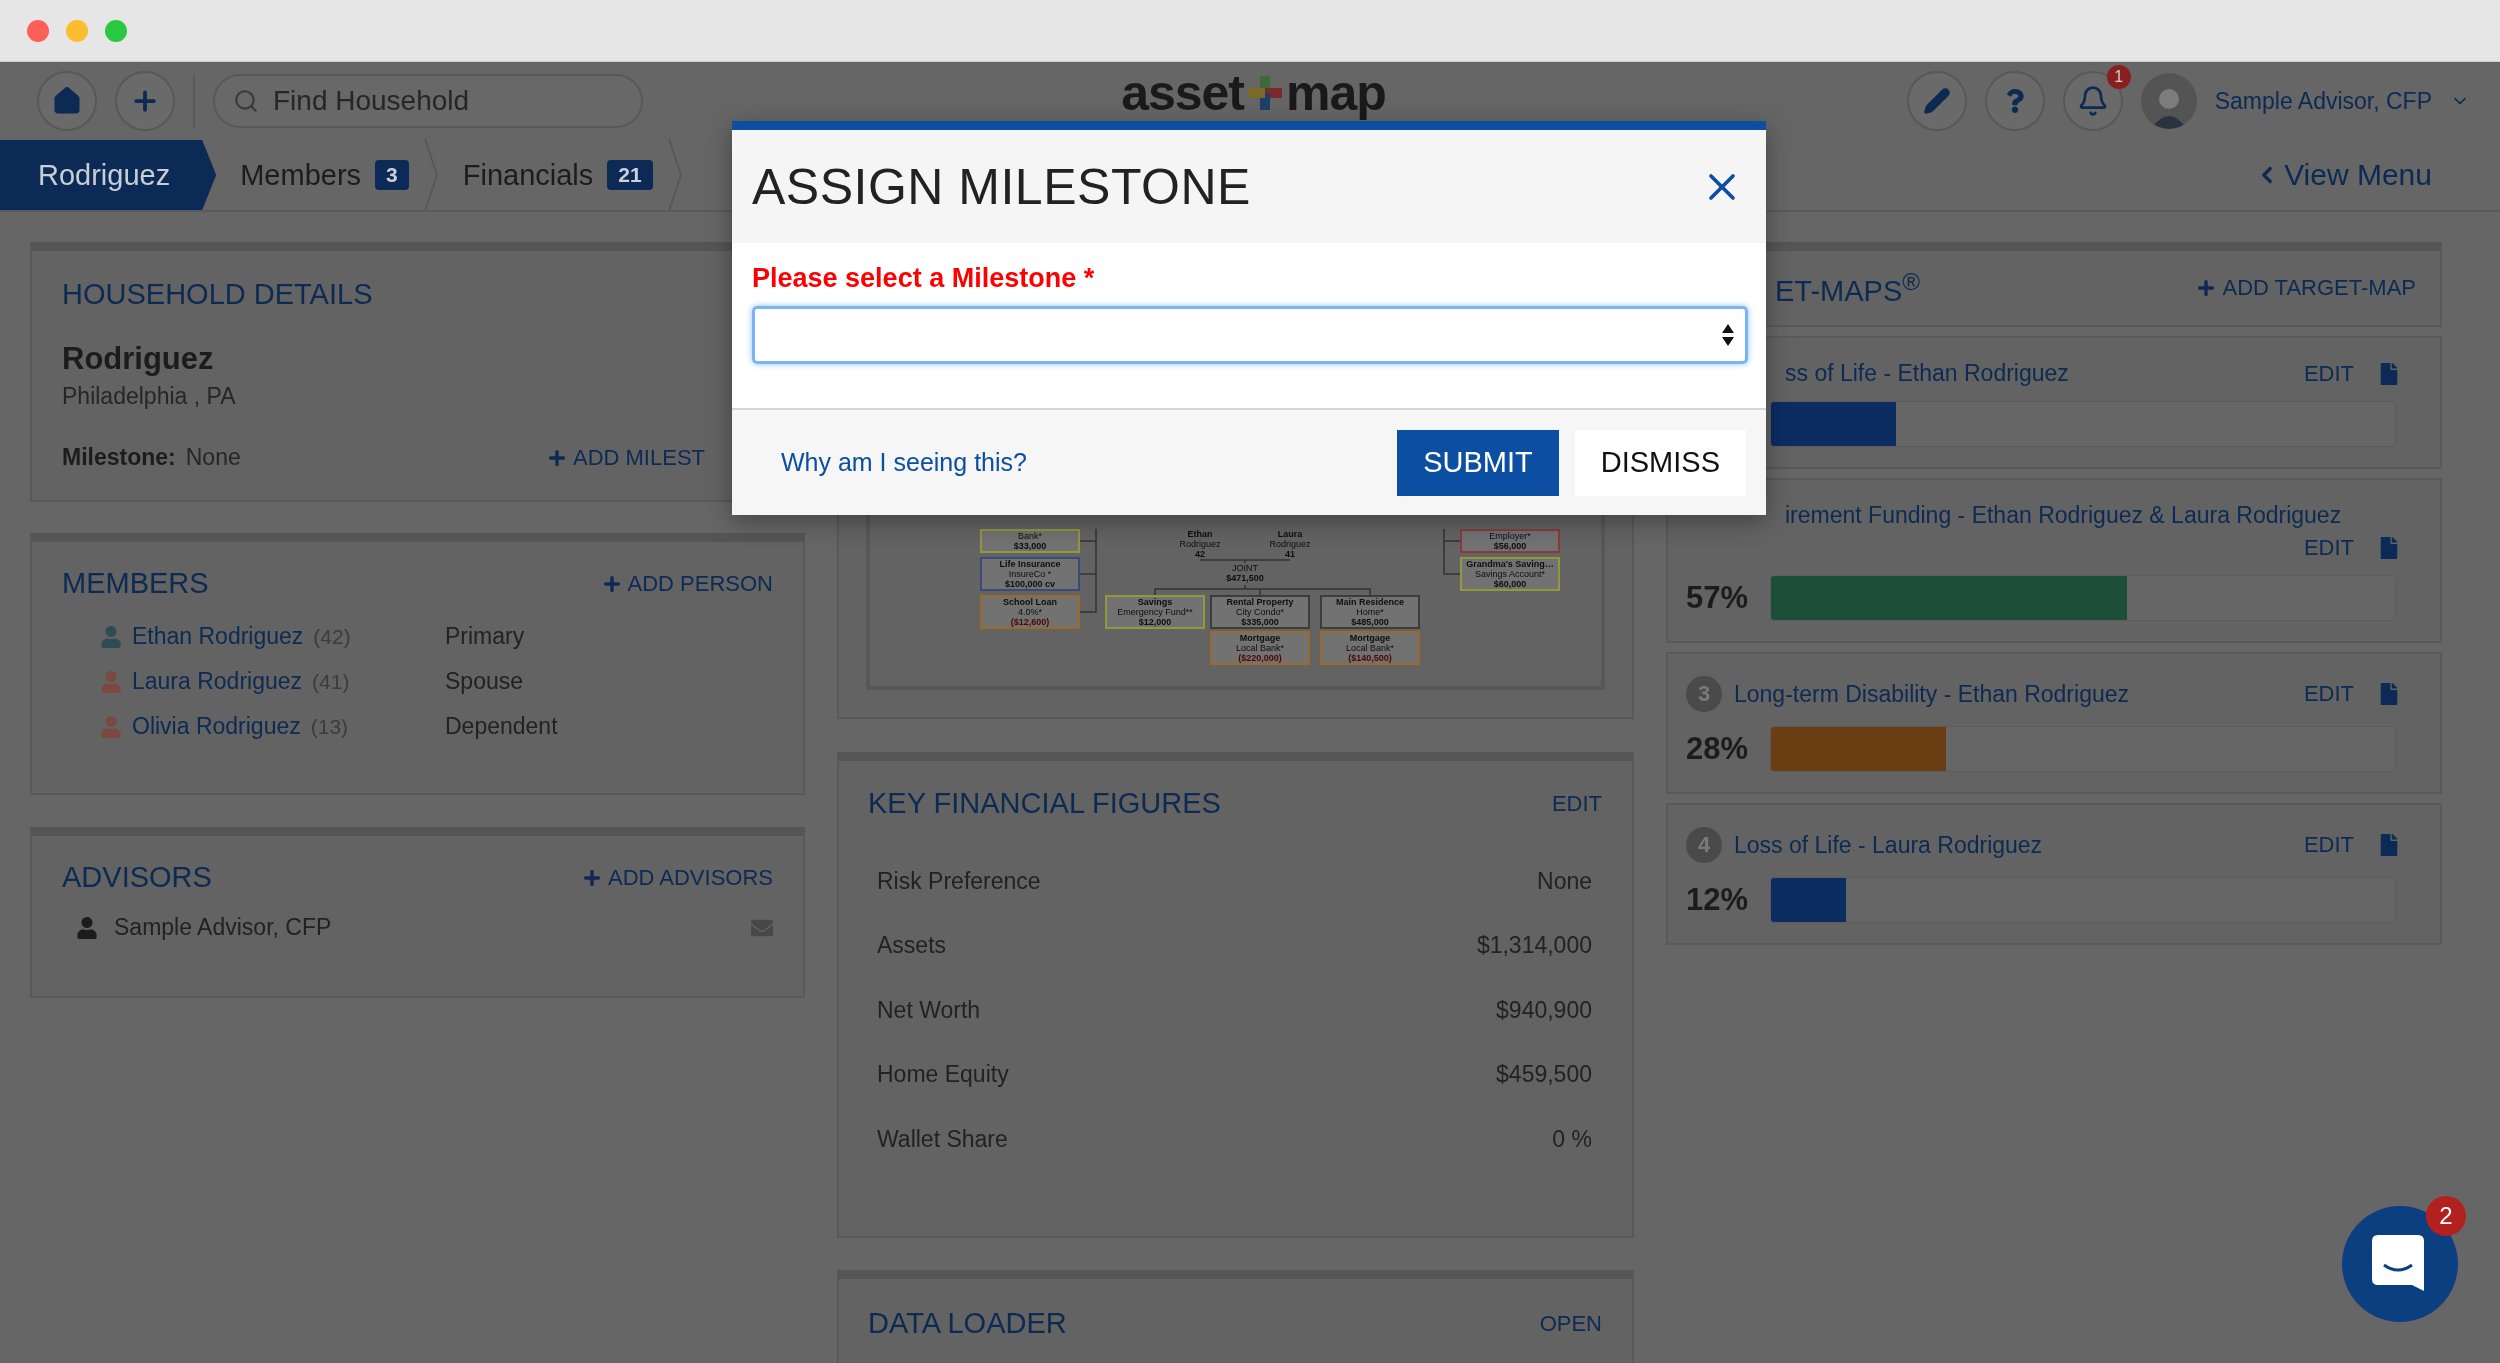 The height and width of the screenshot is (1363, 2500). Describe the element at coordinates (1155, 602) in the screenshot. I see `node-text: Savings` at that location.